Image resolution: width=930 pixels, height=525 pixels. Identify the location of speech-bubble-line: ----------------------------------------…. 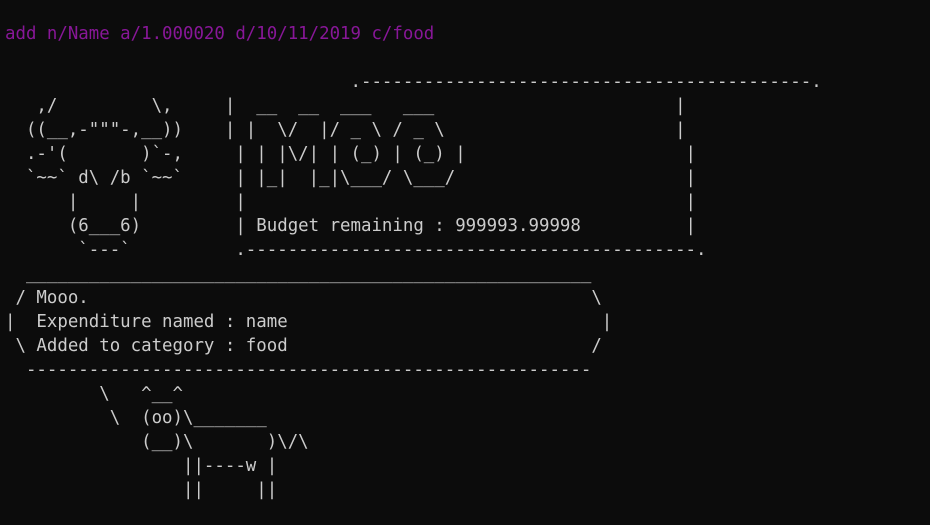
(298, 370).